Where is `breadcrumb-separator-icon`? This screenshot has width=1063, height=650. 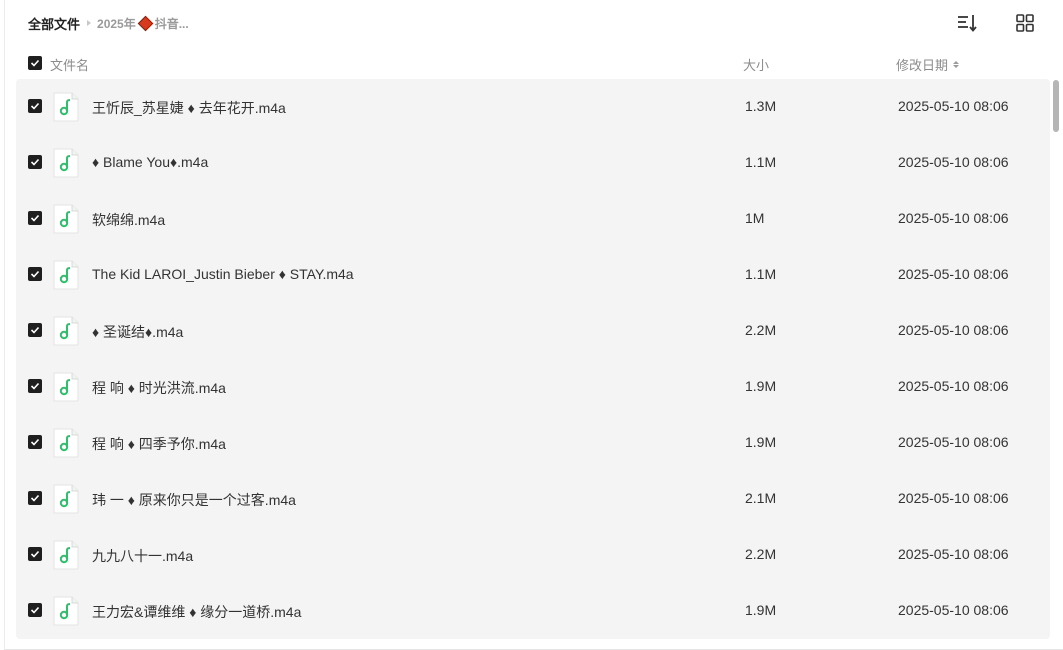
breadcrumb-separator-icon is located at coordinates (89, 23).